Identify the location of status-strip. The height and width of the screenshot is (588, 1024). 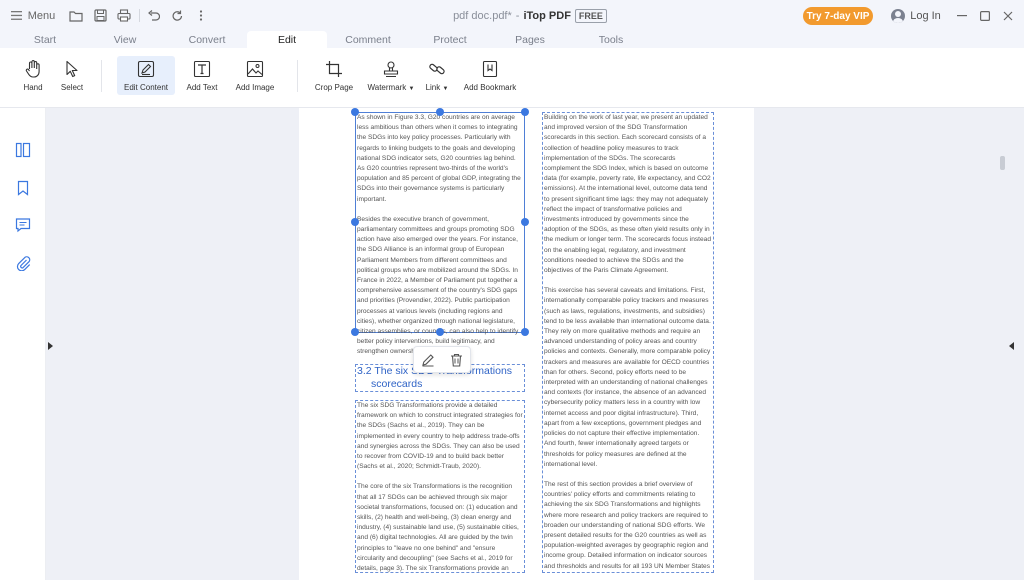
(512, 584).